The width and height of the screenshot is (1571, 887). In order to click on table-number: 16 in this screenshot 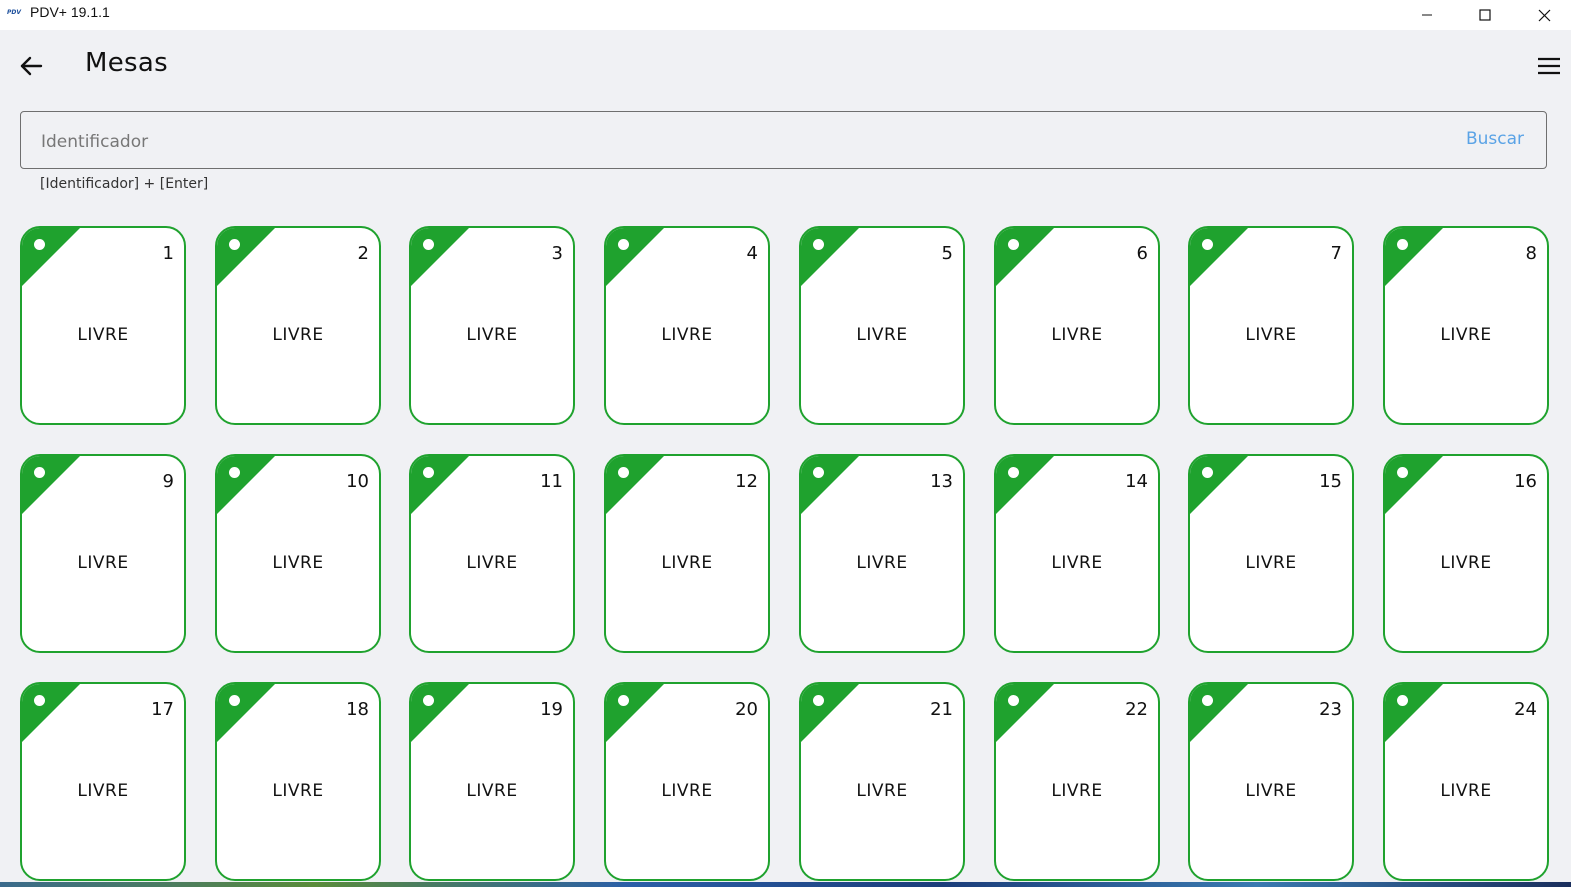, I will do `click(1525, 481)`.